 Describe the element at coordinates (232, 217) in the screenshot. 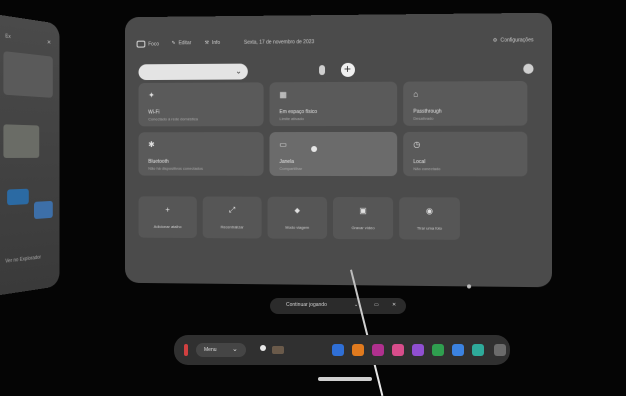

I see `action-recenter: ⤢ Recentralizar` at that location.